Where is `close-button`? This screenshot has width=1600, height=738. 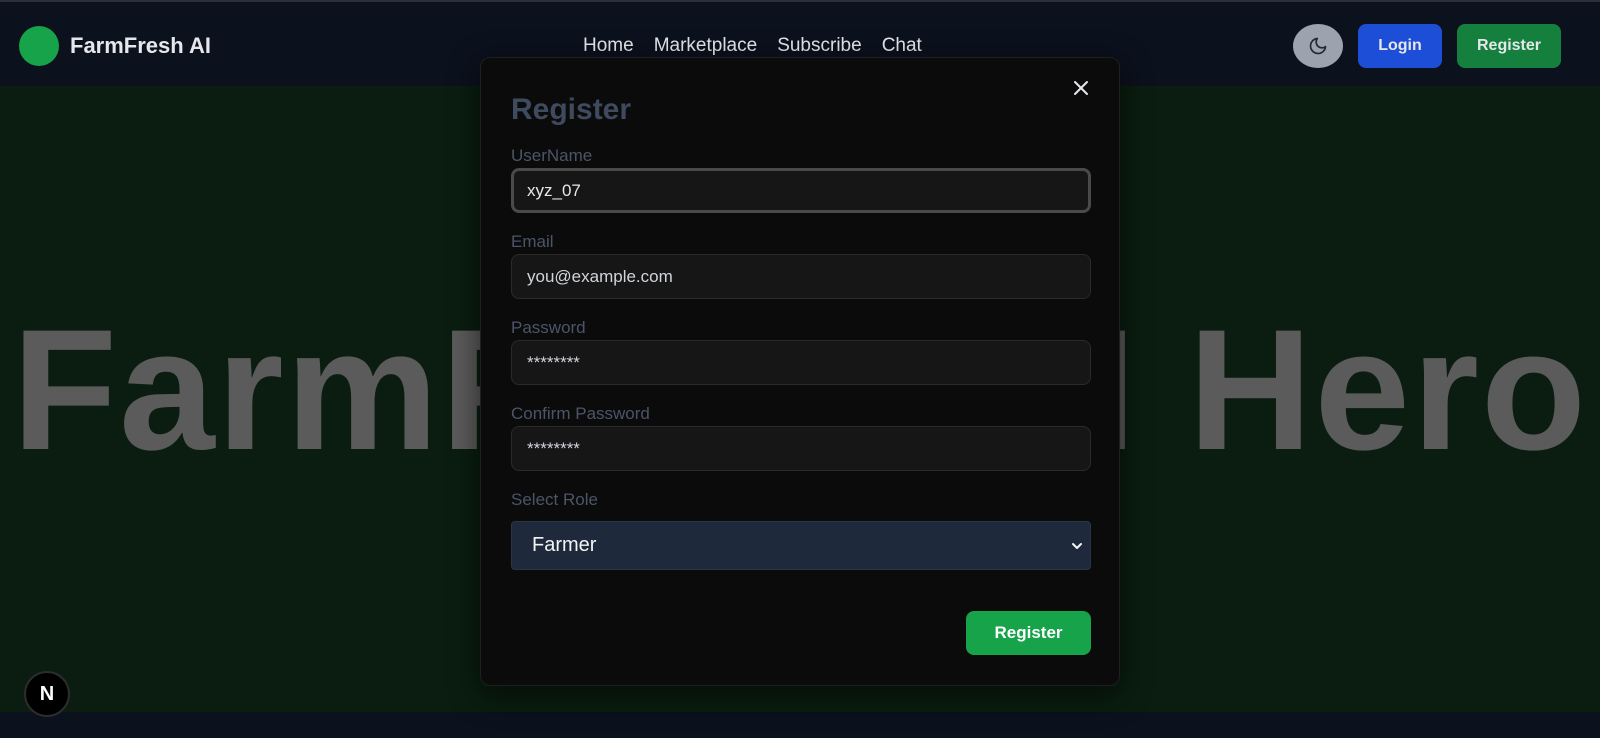 close-button is located at coordinates (1081, 88).